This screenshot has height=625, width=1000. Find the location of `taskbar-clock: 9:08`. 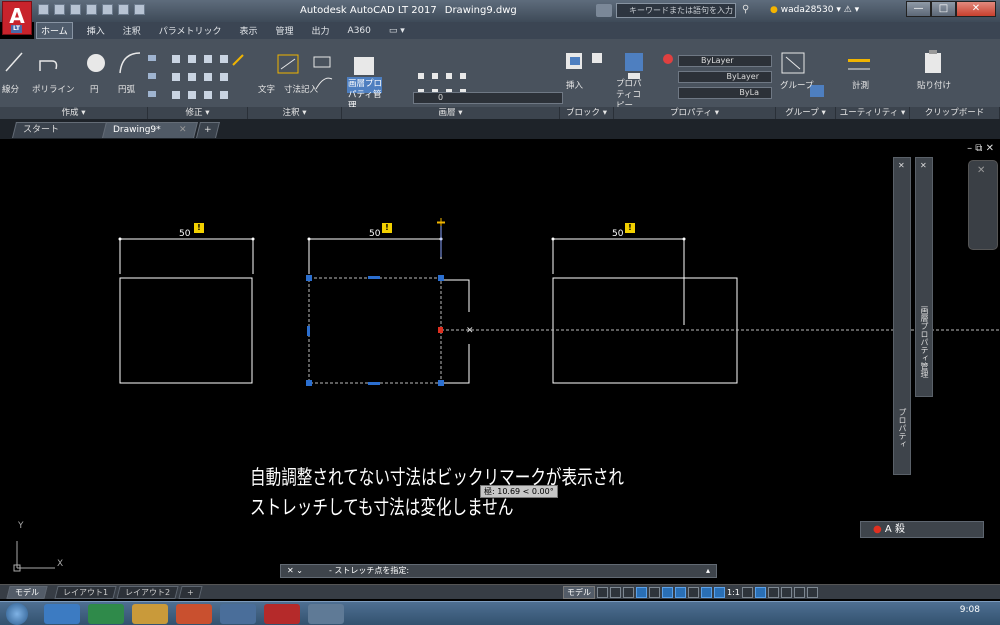

taskbar-clock: 9:08 is located at coordinates (970, 610).